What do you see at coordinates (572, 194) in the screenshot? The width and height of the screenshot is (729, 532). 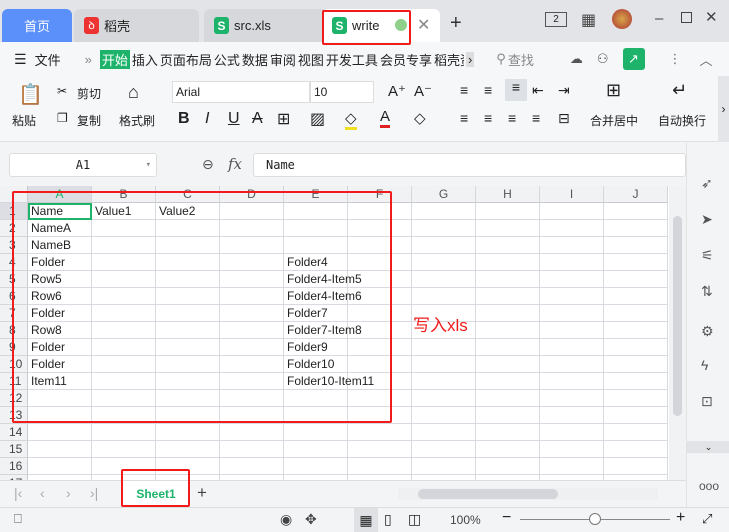 I see `column-header: I` at bounding box center [572, 194].